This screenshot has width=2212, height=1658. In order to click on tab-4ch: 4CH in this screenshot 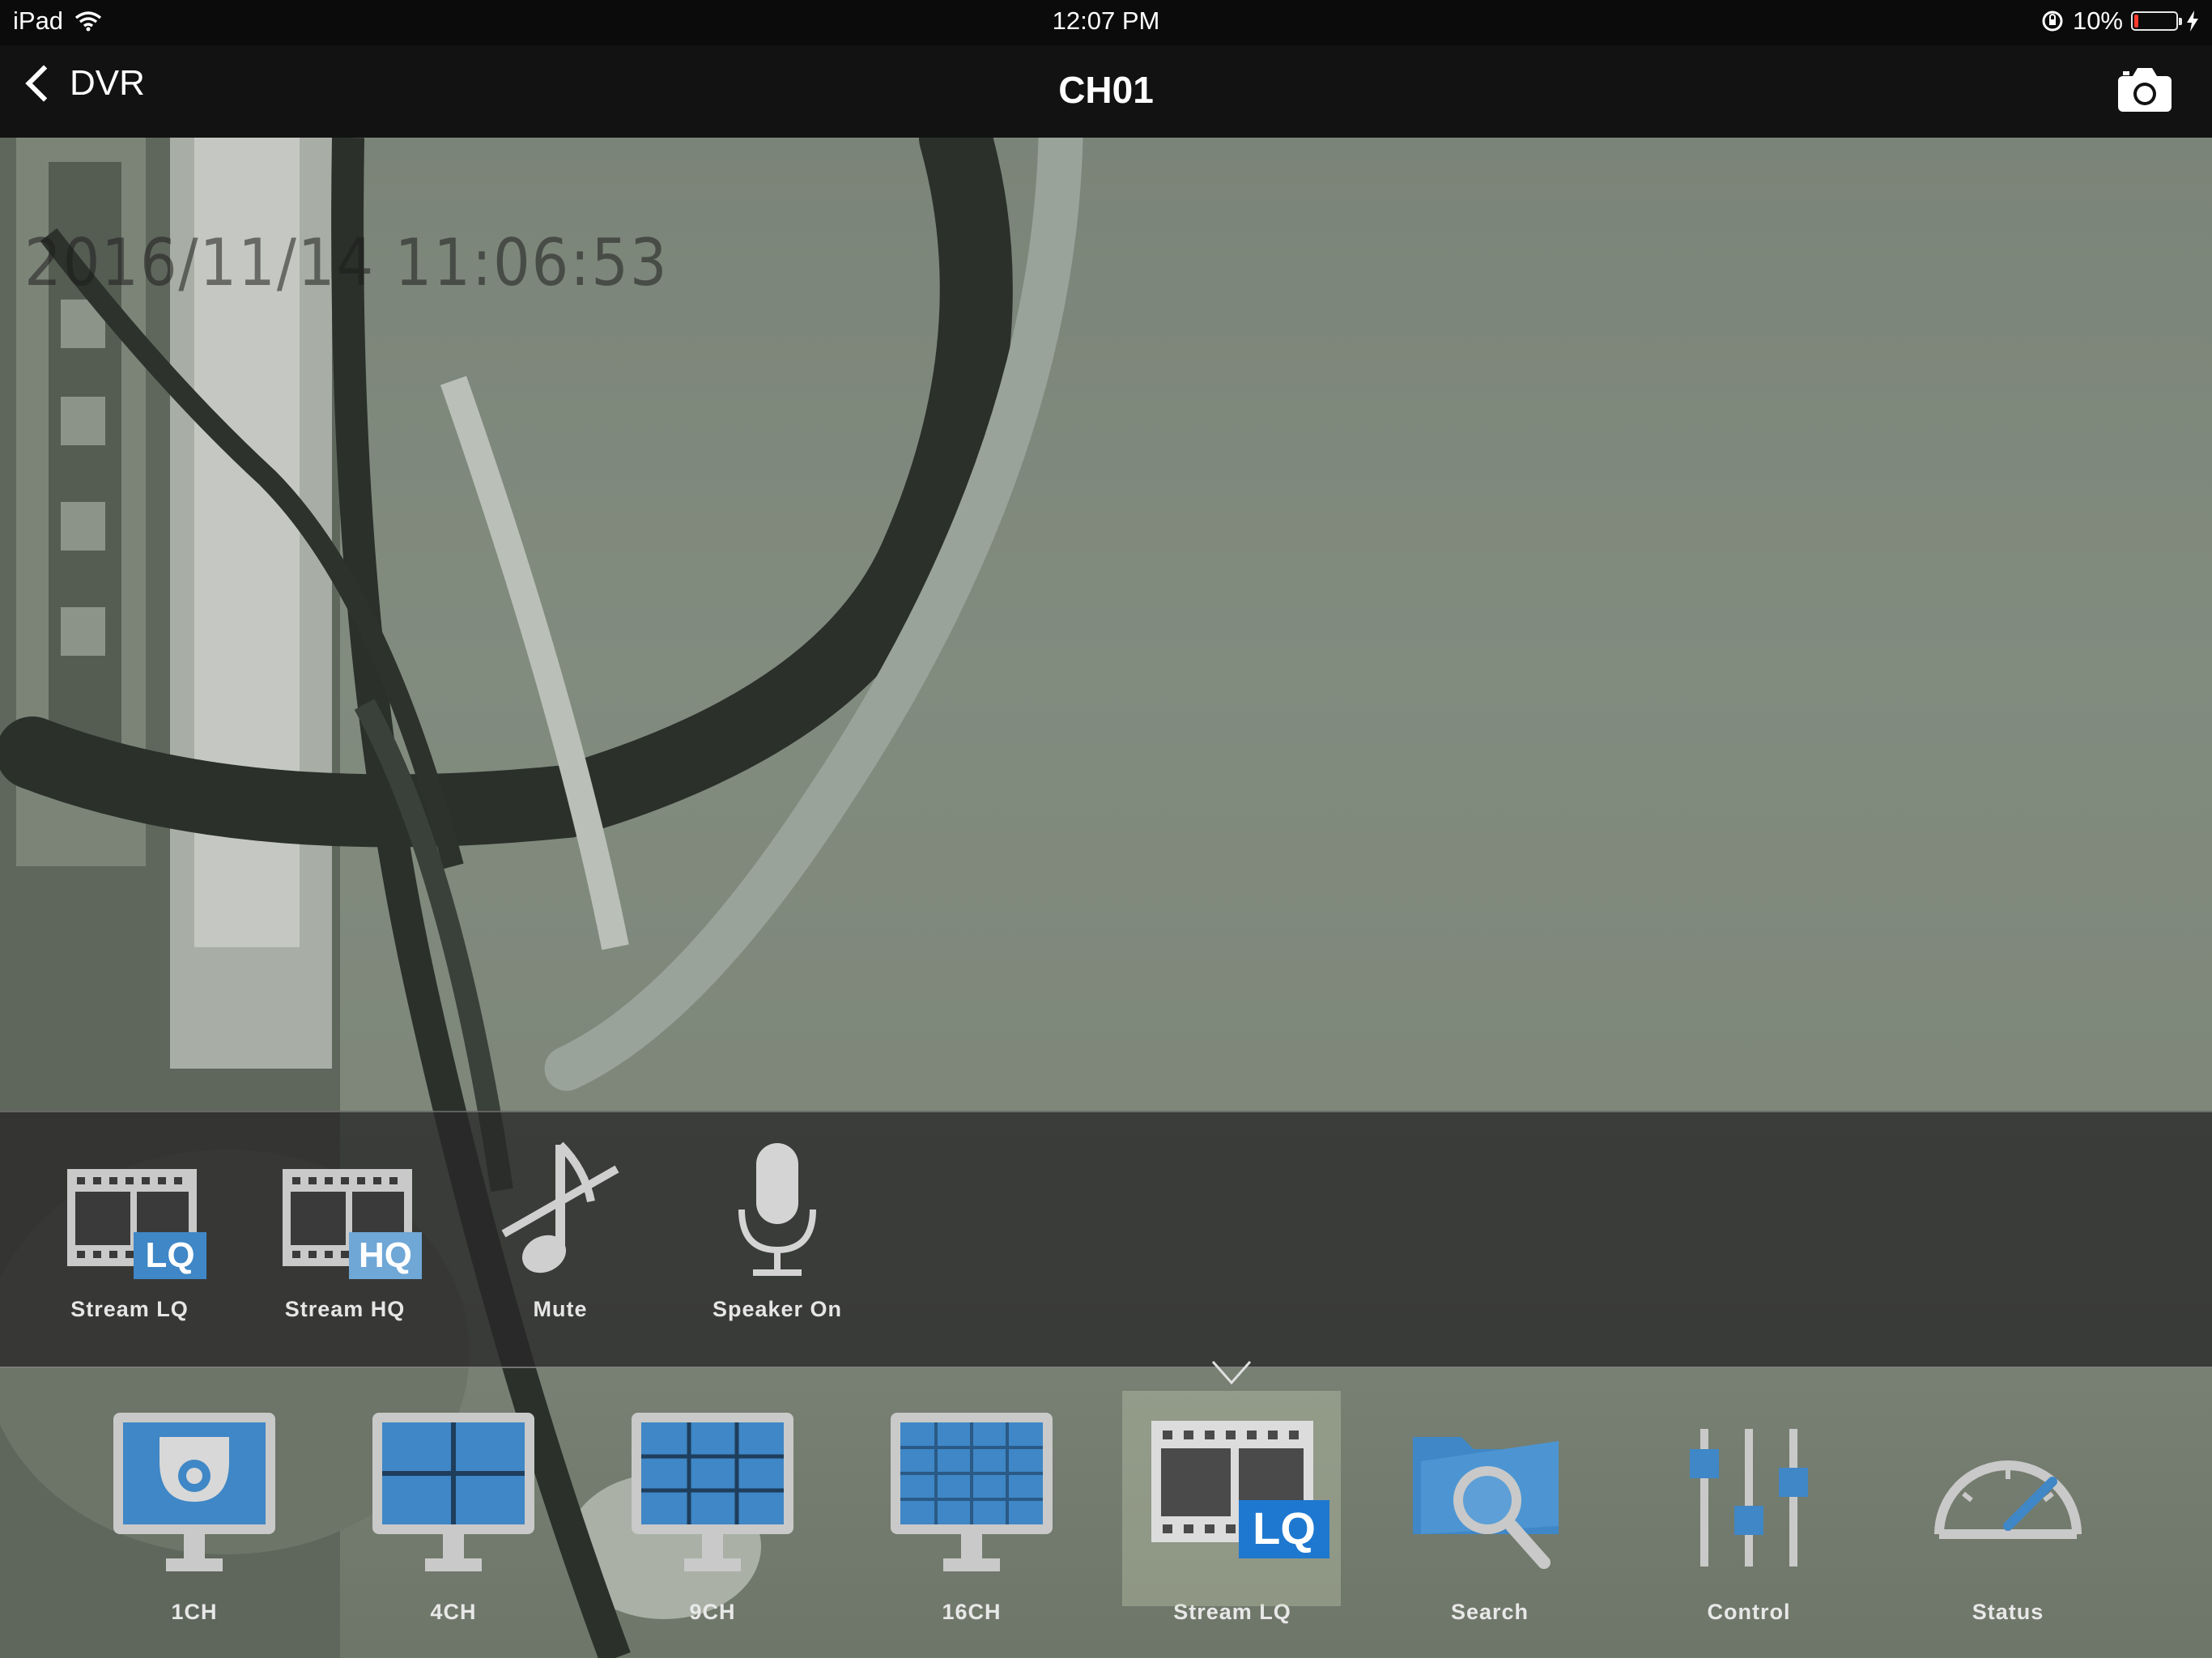, I will do `click(454, 1513)`.